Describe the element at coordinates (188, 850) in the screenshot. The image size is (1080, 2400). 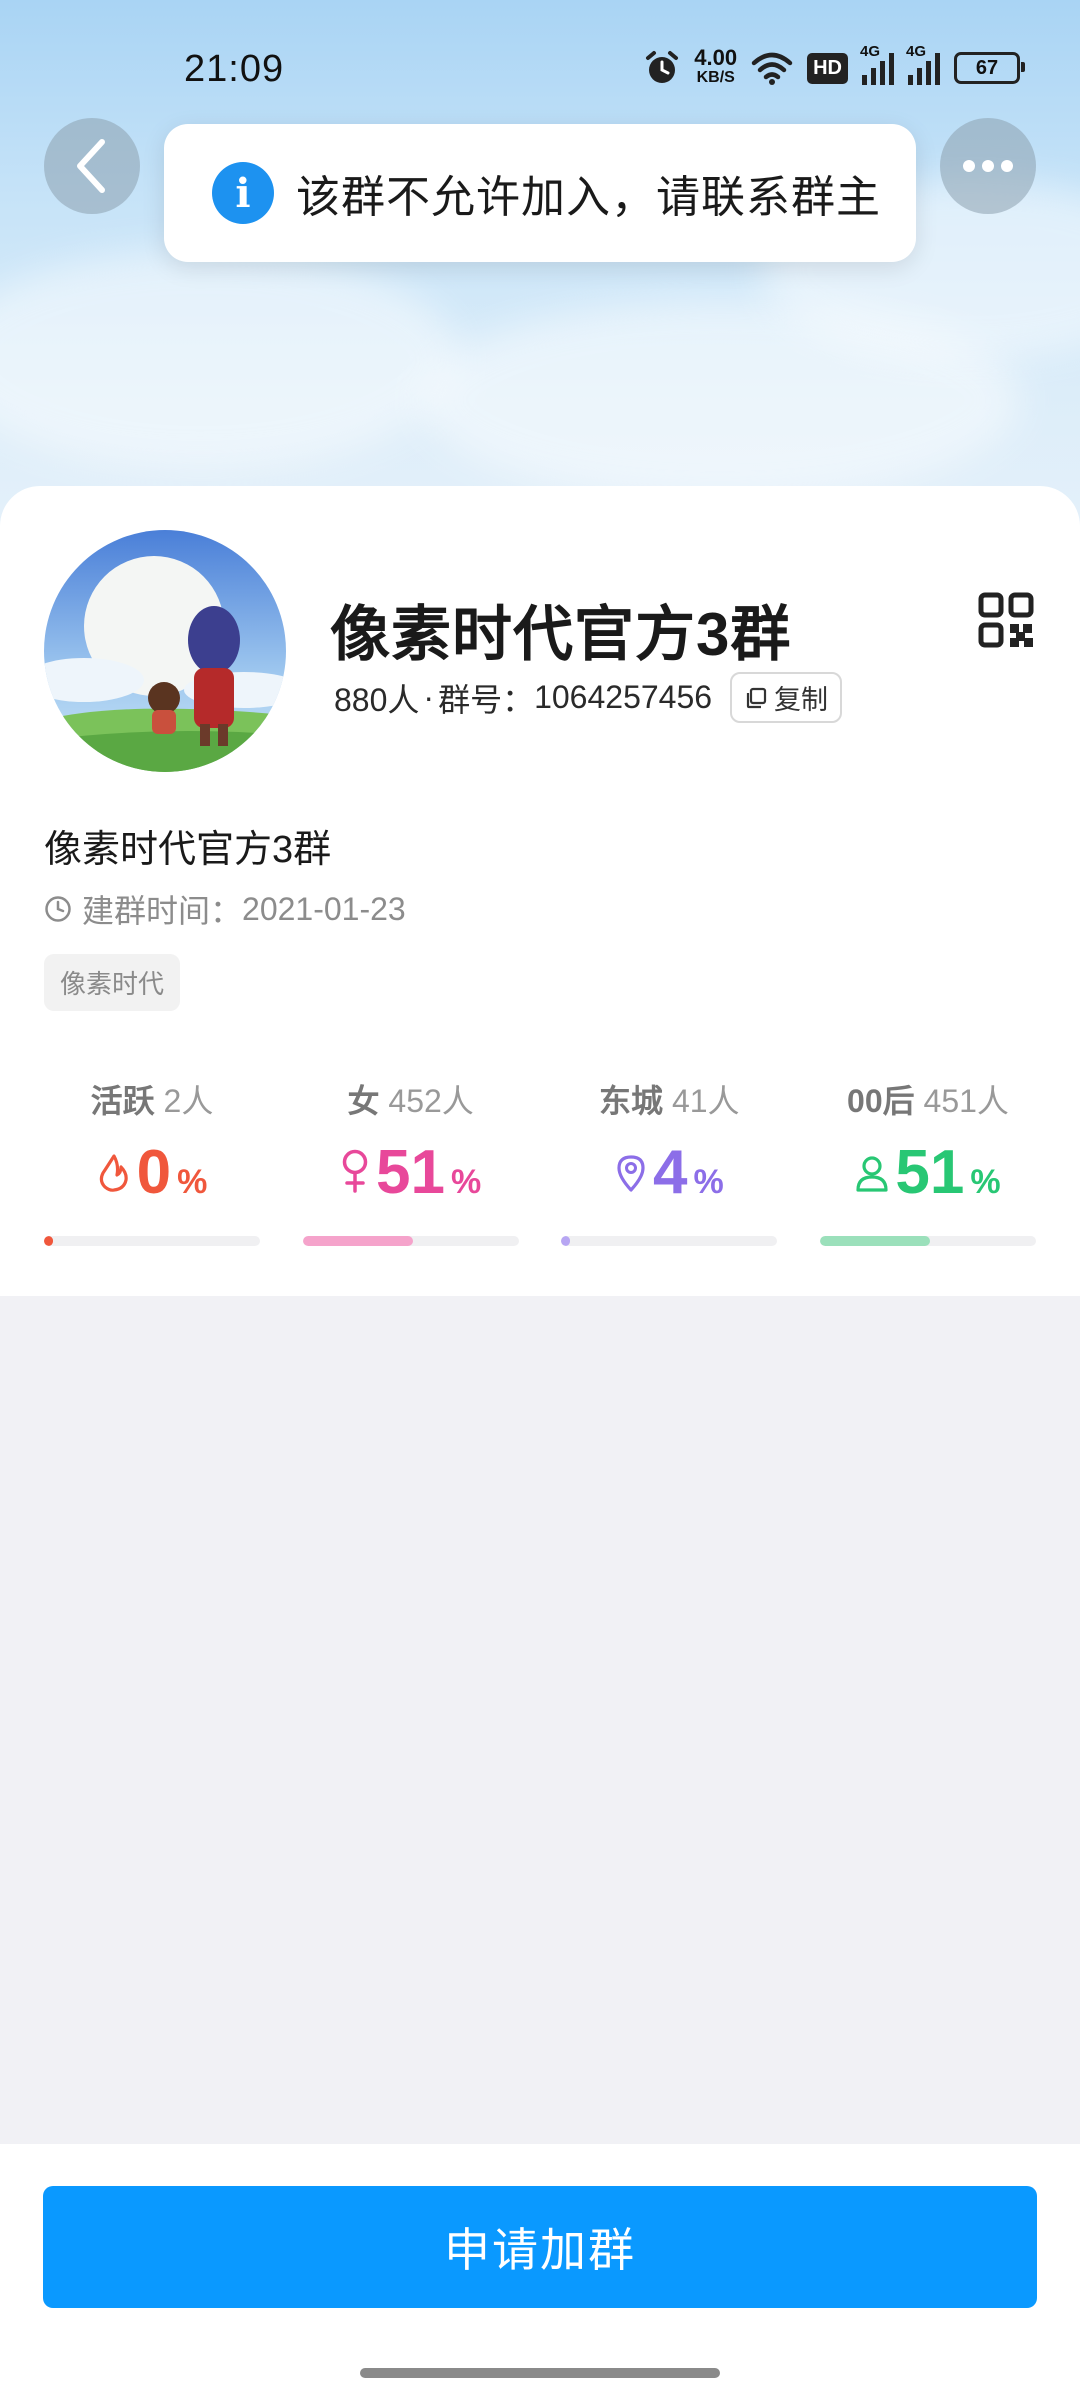
I see `group-description: 像素时代官方3群` at that location.